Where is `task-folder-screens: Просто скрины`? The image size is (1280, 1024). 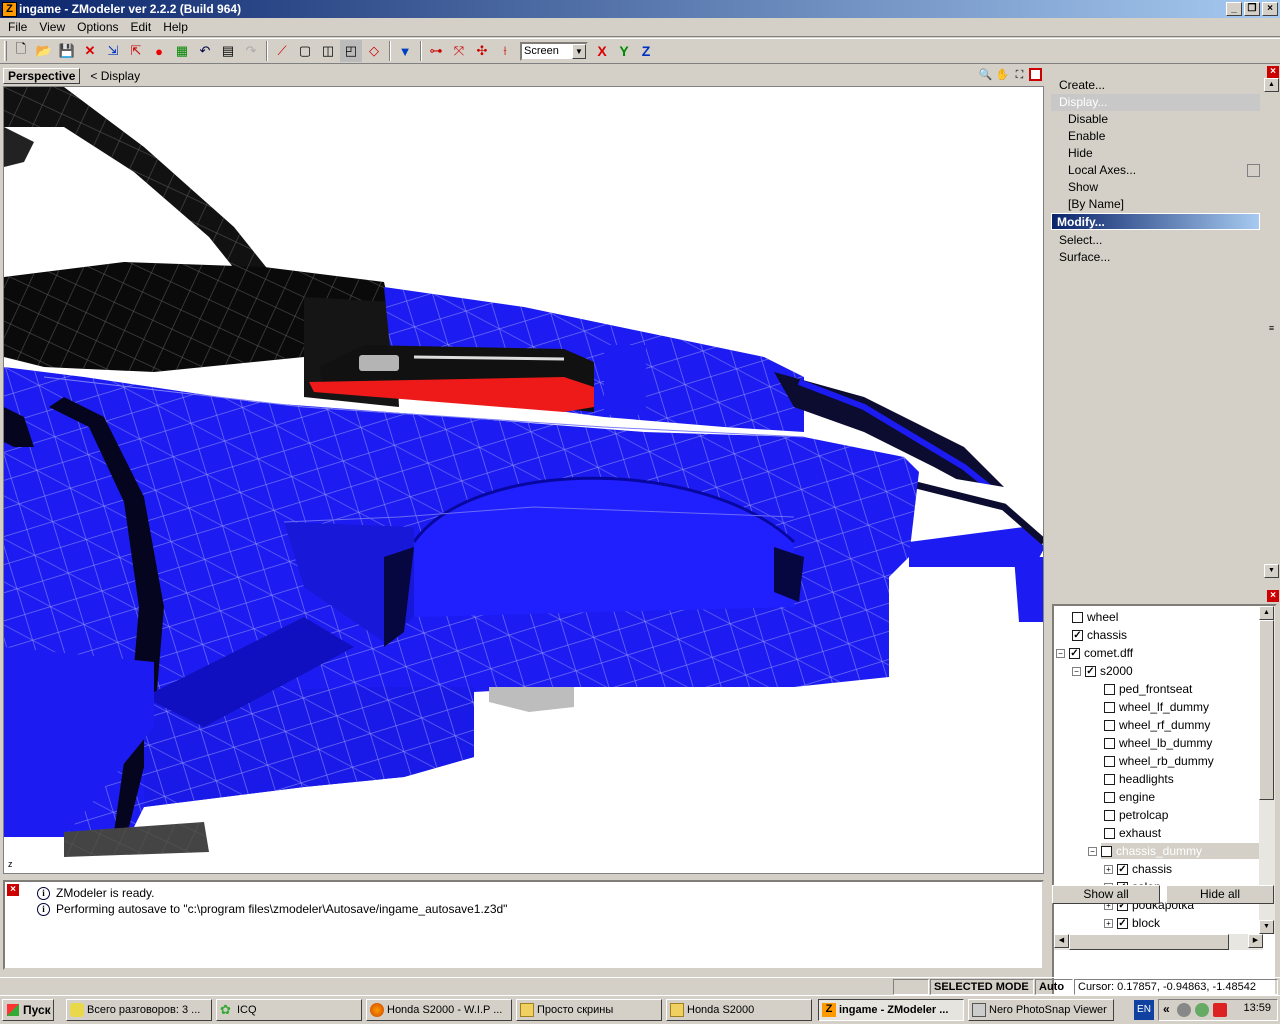
task-folder-screens: Просто скрины is located at coordinates (589, 1010).